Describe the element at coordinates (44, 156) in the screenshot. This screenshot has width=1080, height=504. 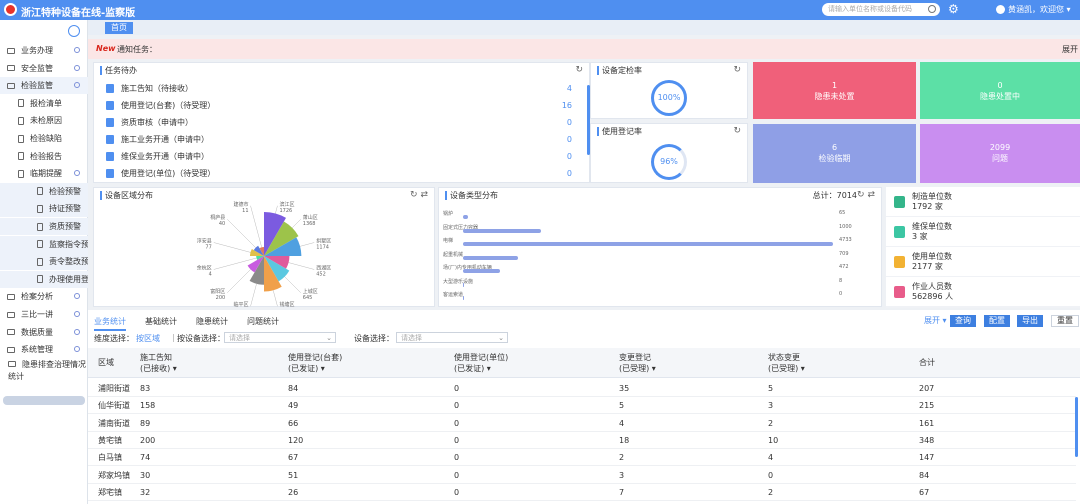
I see `sidebar-item: 检验报告` at that location.